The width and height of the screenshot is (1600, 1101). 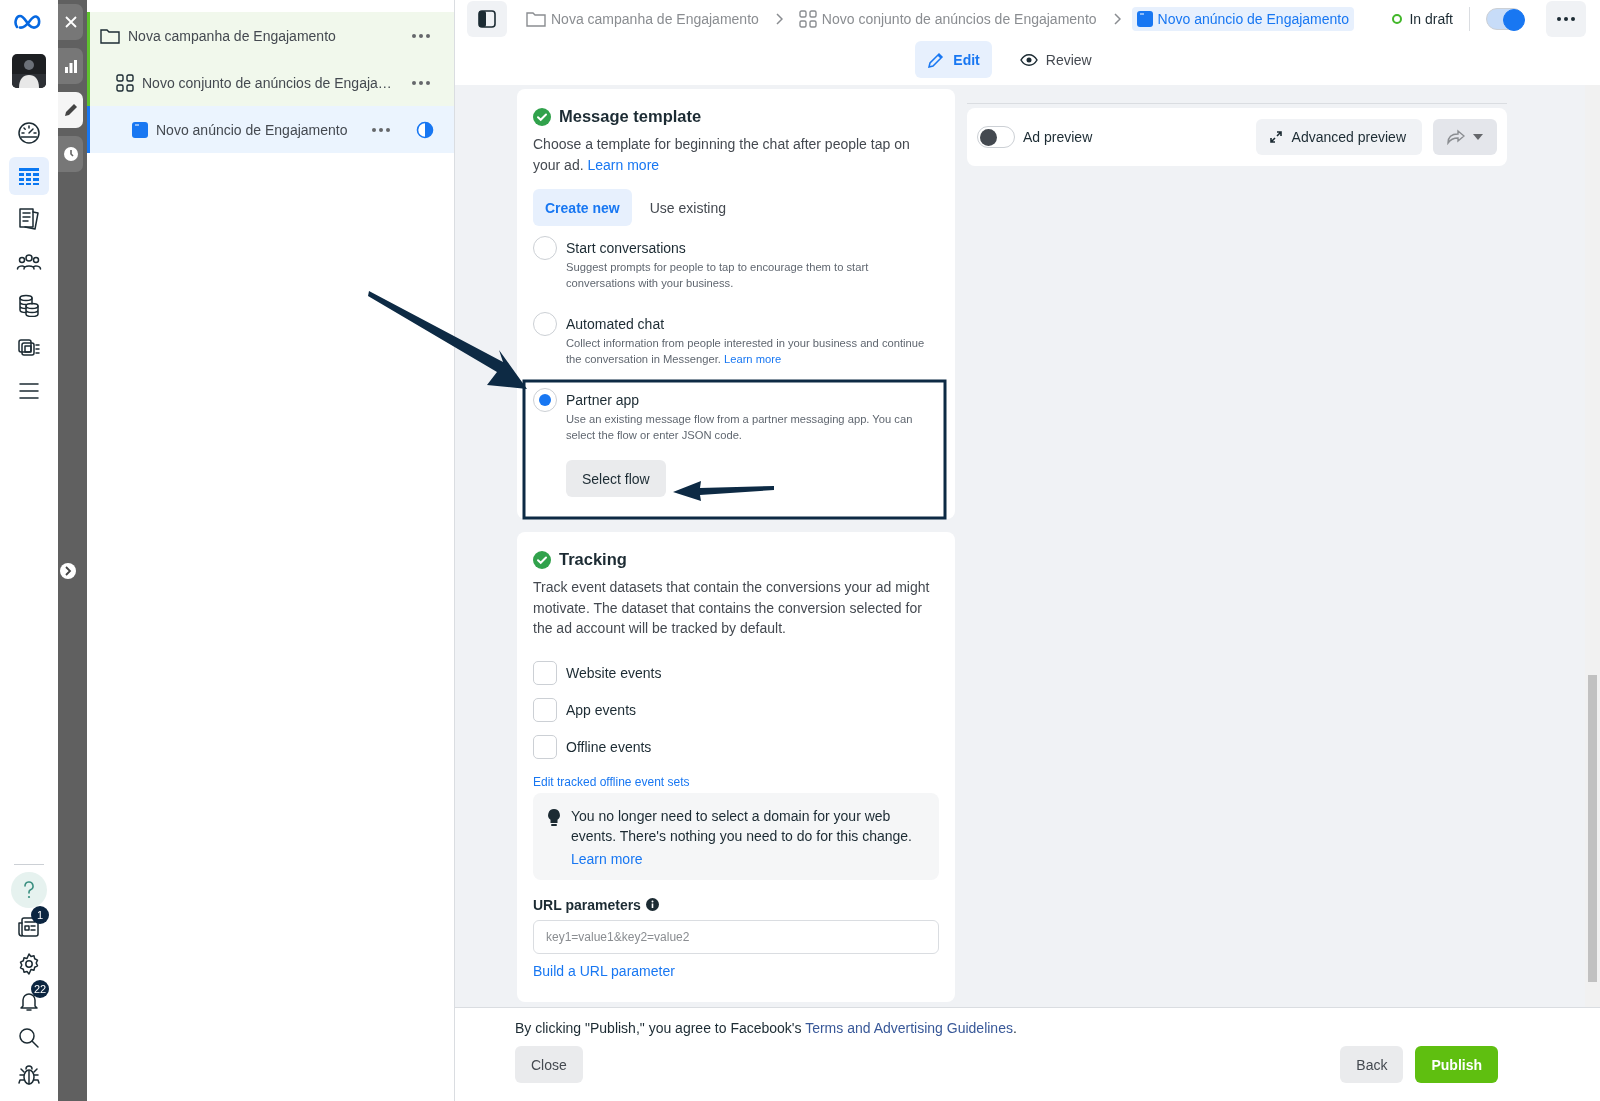 What do you see at coordinates (601, 709) in the screenshot?
I see `checkbox-label: App events` at bounding box center [601, 709].